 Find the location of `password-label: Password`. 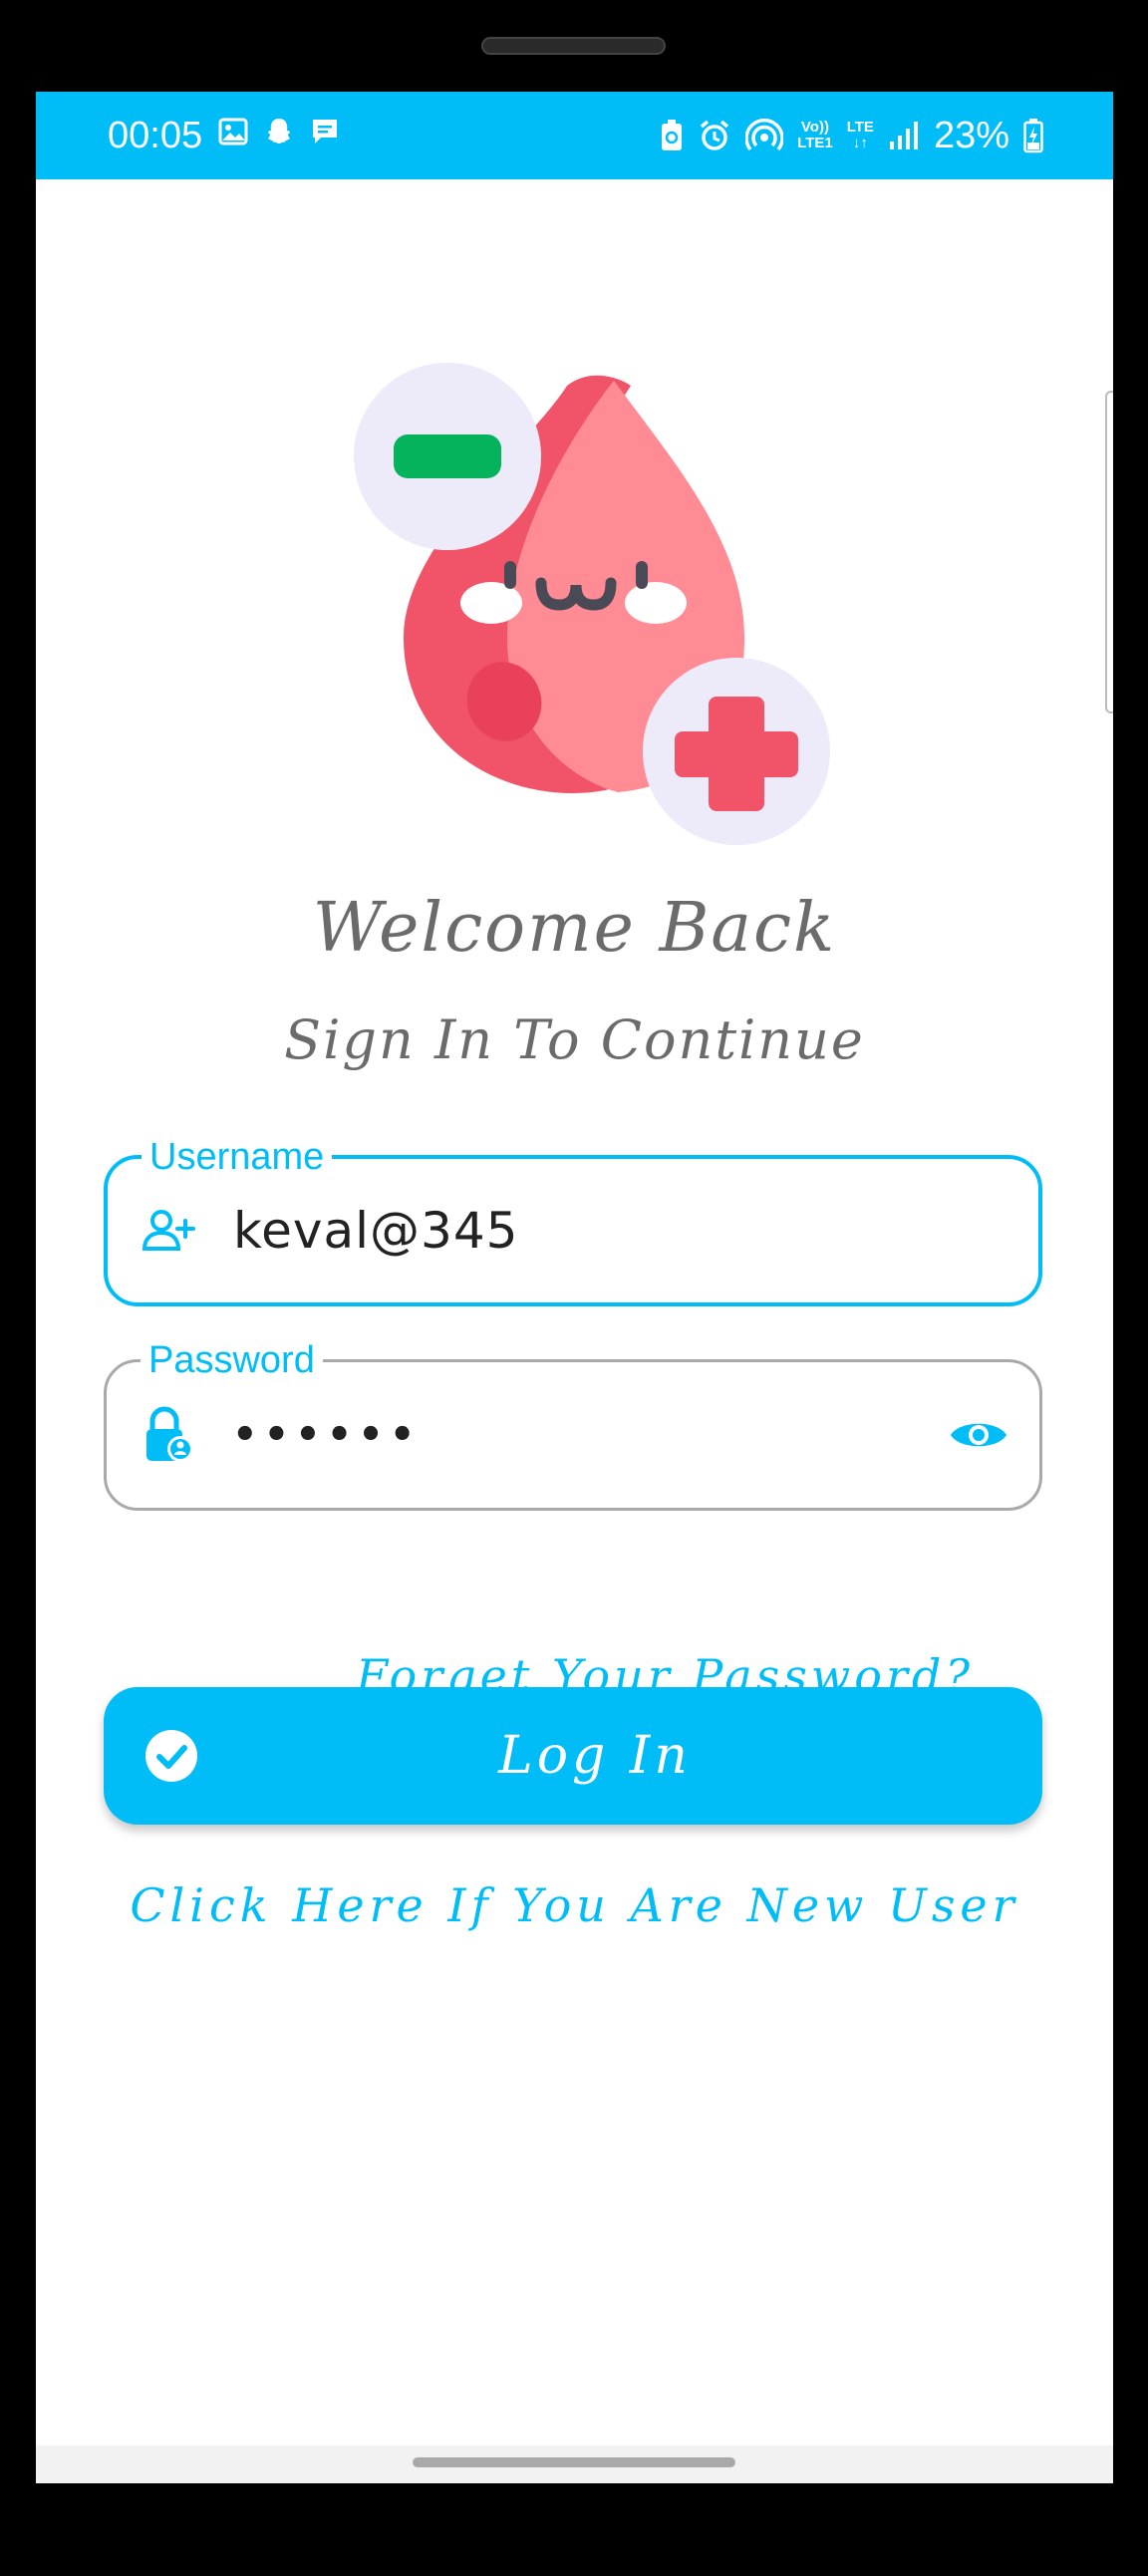

password-label: Password is located at coordinates (232, 1360).